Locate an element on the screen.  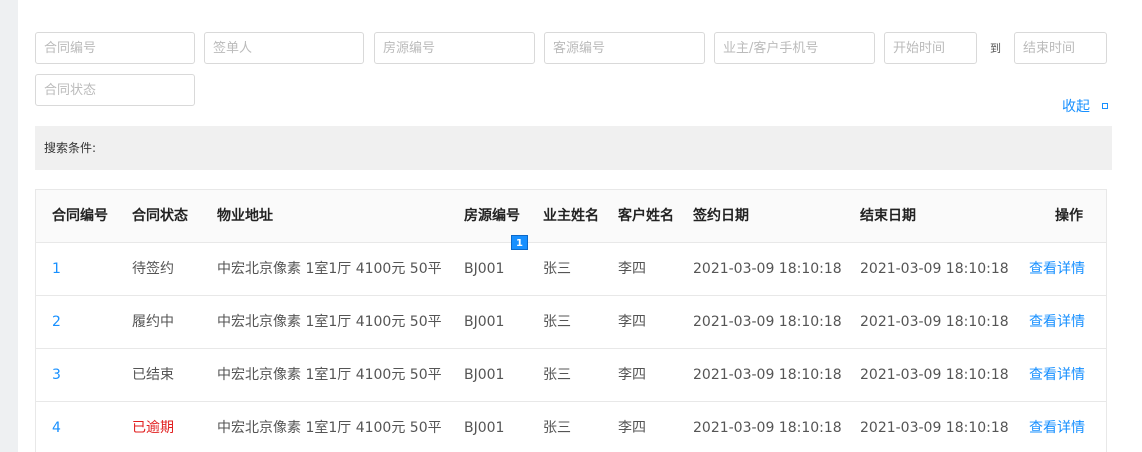
start-time-input is located at coordinates (930, 48).